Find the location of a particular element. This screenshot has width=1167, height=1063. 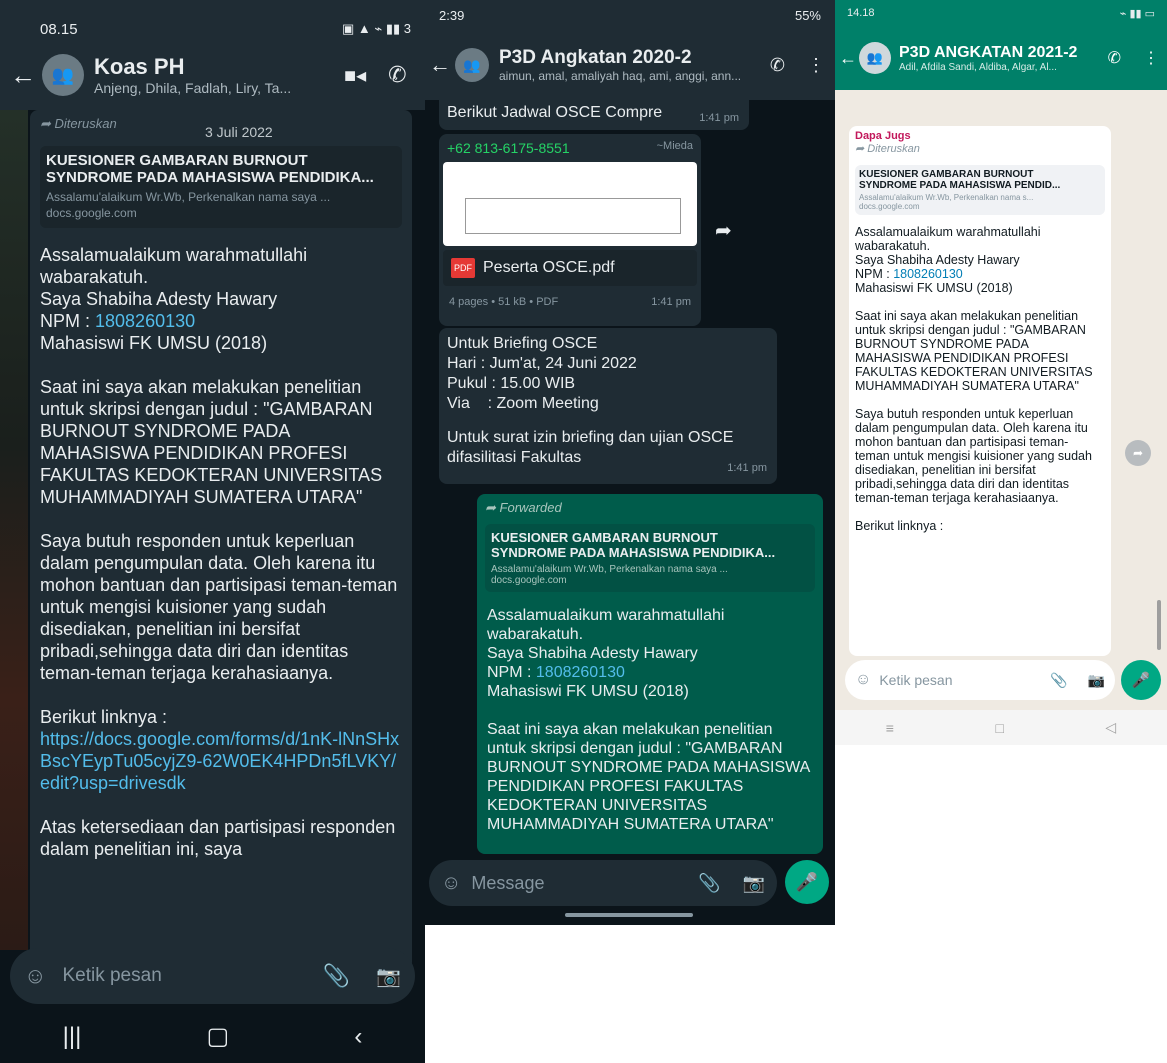

status-icons: ⌁ ▮▮ ▭ is located at coordinates (1137, 13).